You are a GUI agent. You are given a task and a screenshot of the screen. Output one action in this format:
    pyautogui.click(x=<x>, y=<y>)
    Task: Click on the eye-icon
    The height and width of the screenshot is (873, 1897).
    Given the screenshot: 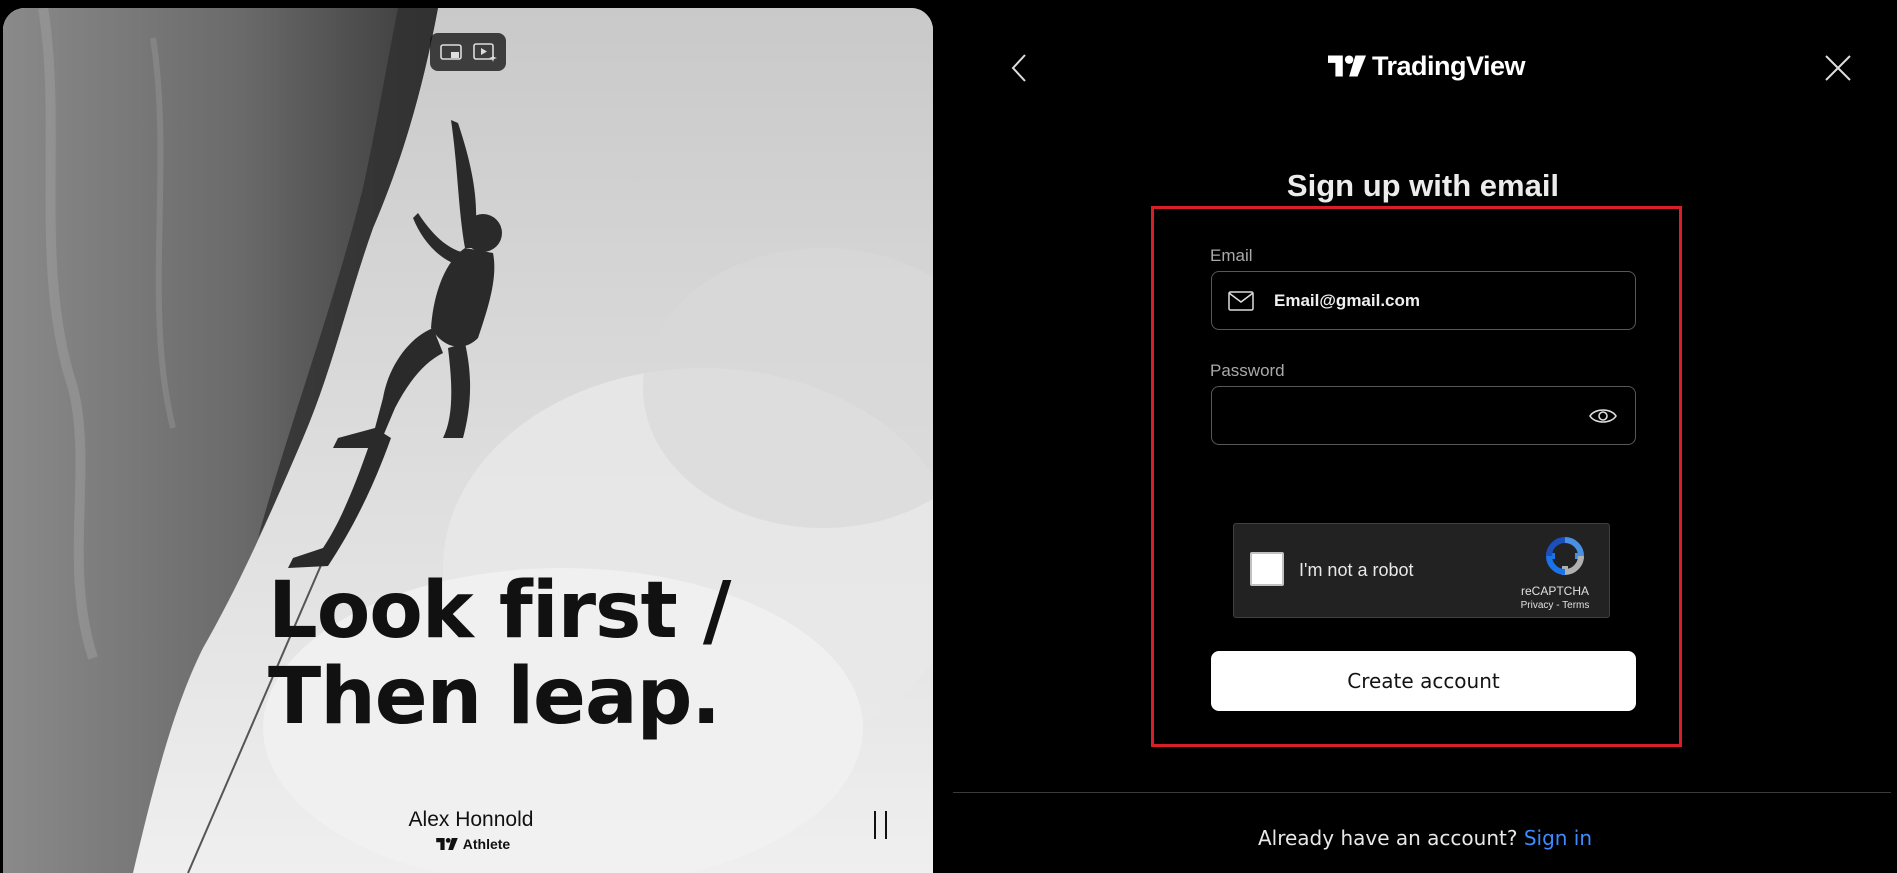 What is the action you would take?
    pyautogui.click(x=1603, y=416)
    